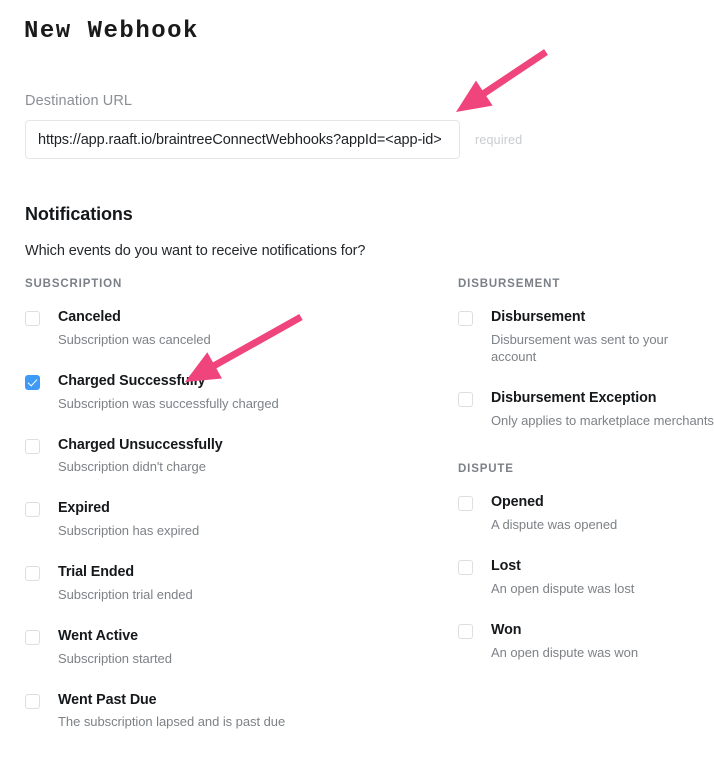  I want to click on notification-option: Canceled Subscription was canceled, so click(227, 329).